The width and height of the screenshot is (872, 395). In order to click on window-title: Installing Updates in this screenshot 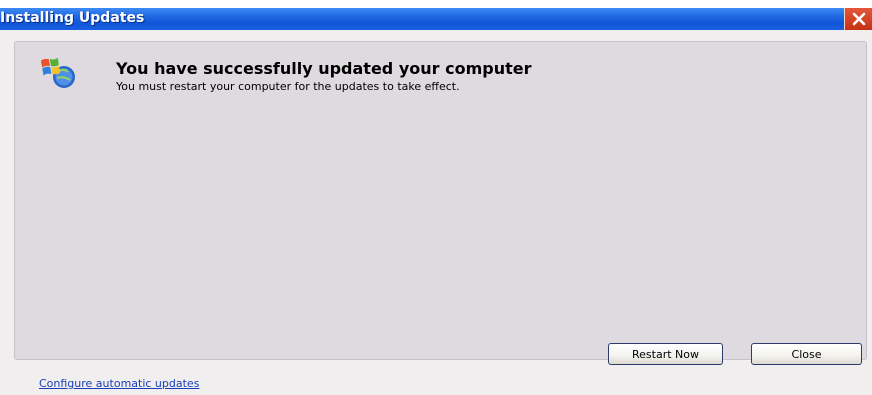, I will do `click(72, 18)`.